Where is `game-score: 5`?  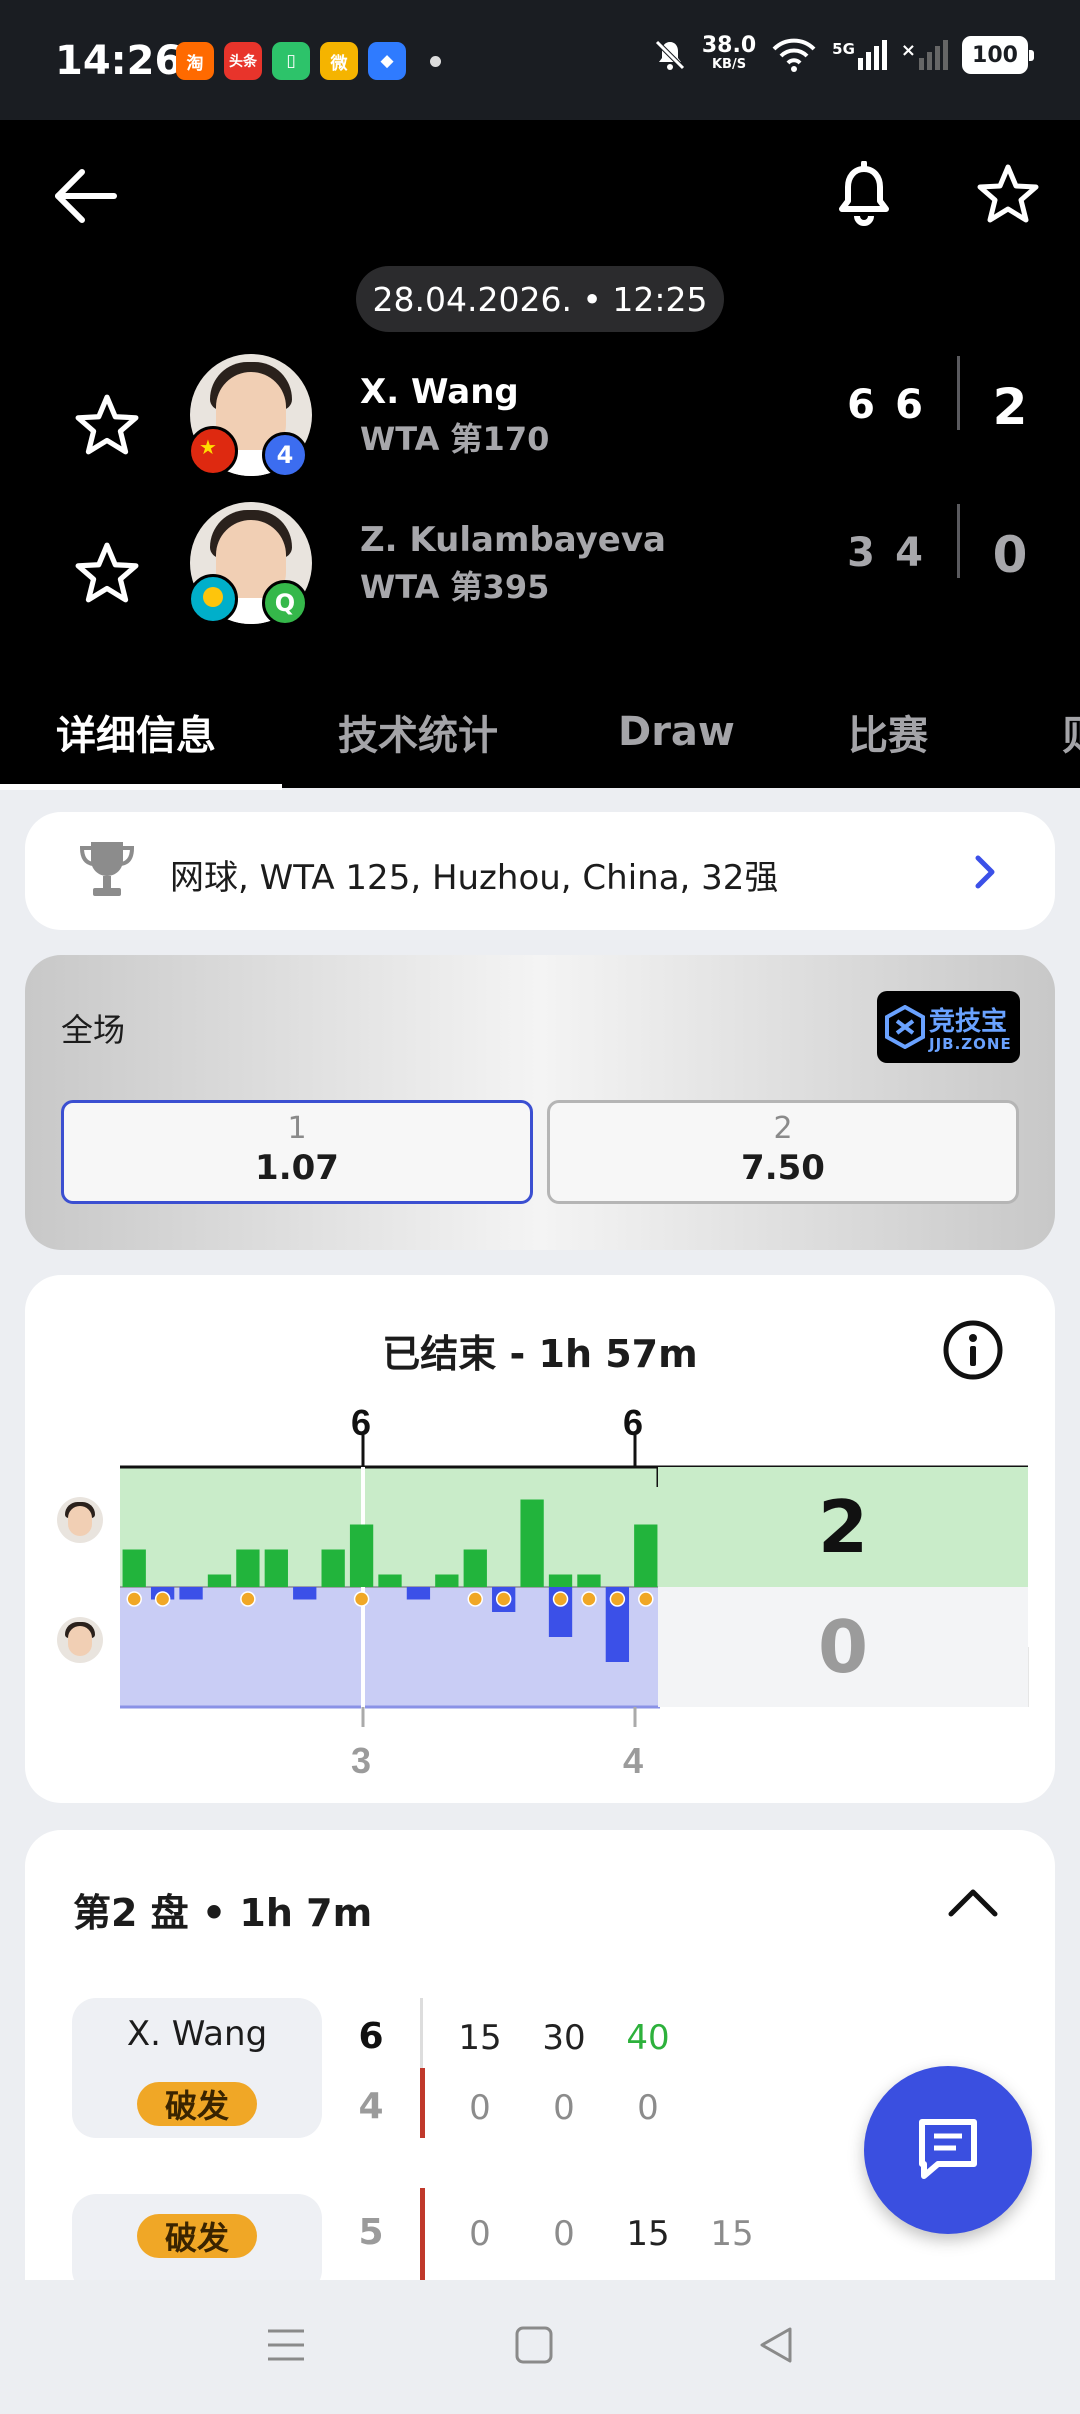 game-score: 5 is located at coordinates (371, 2232).